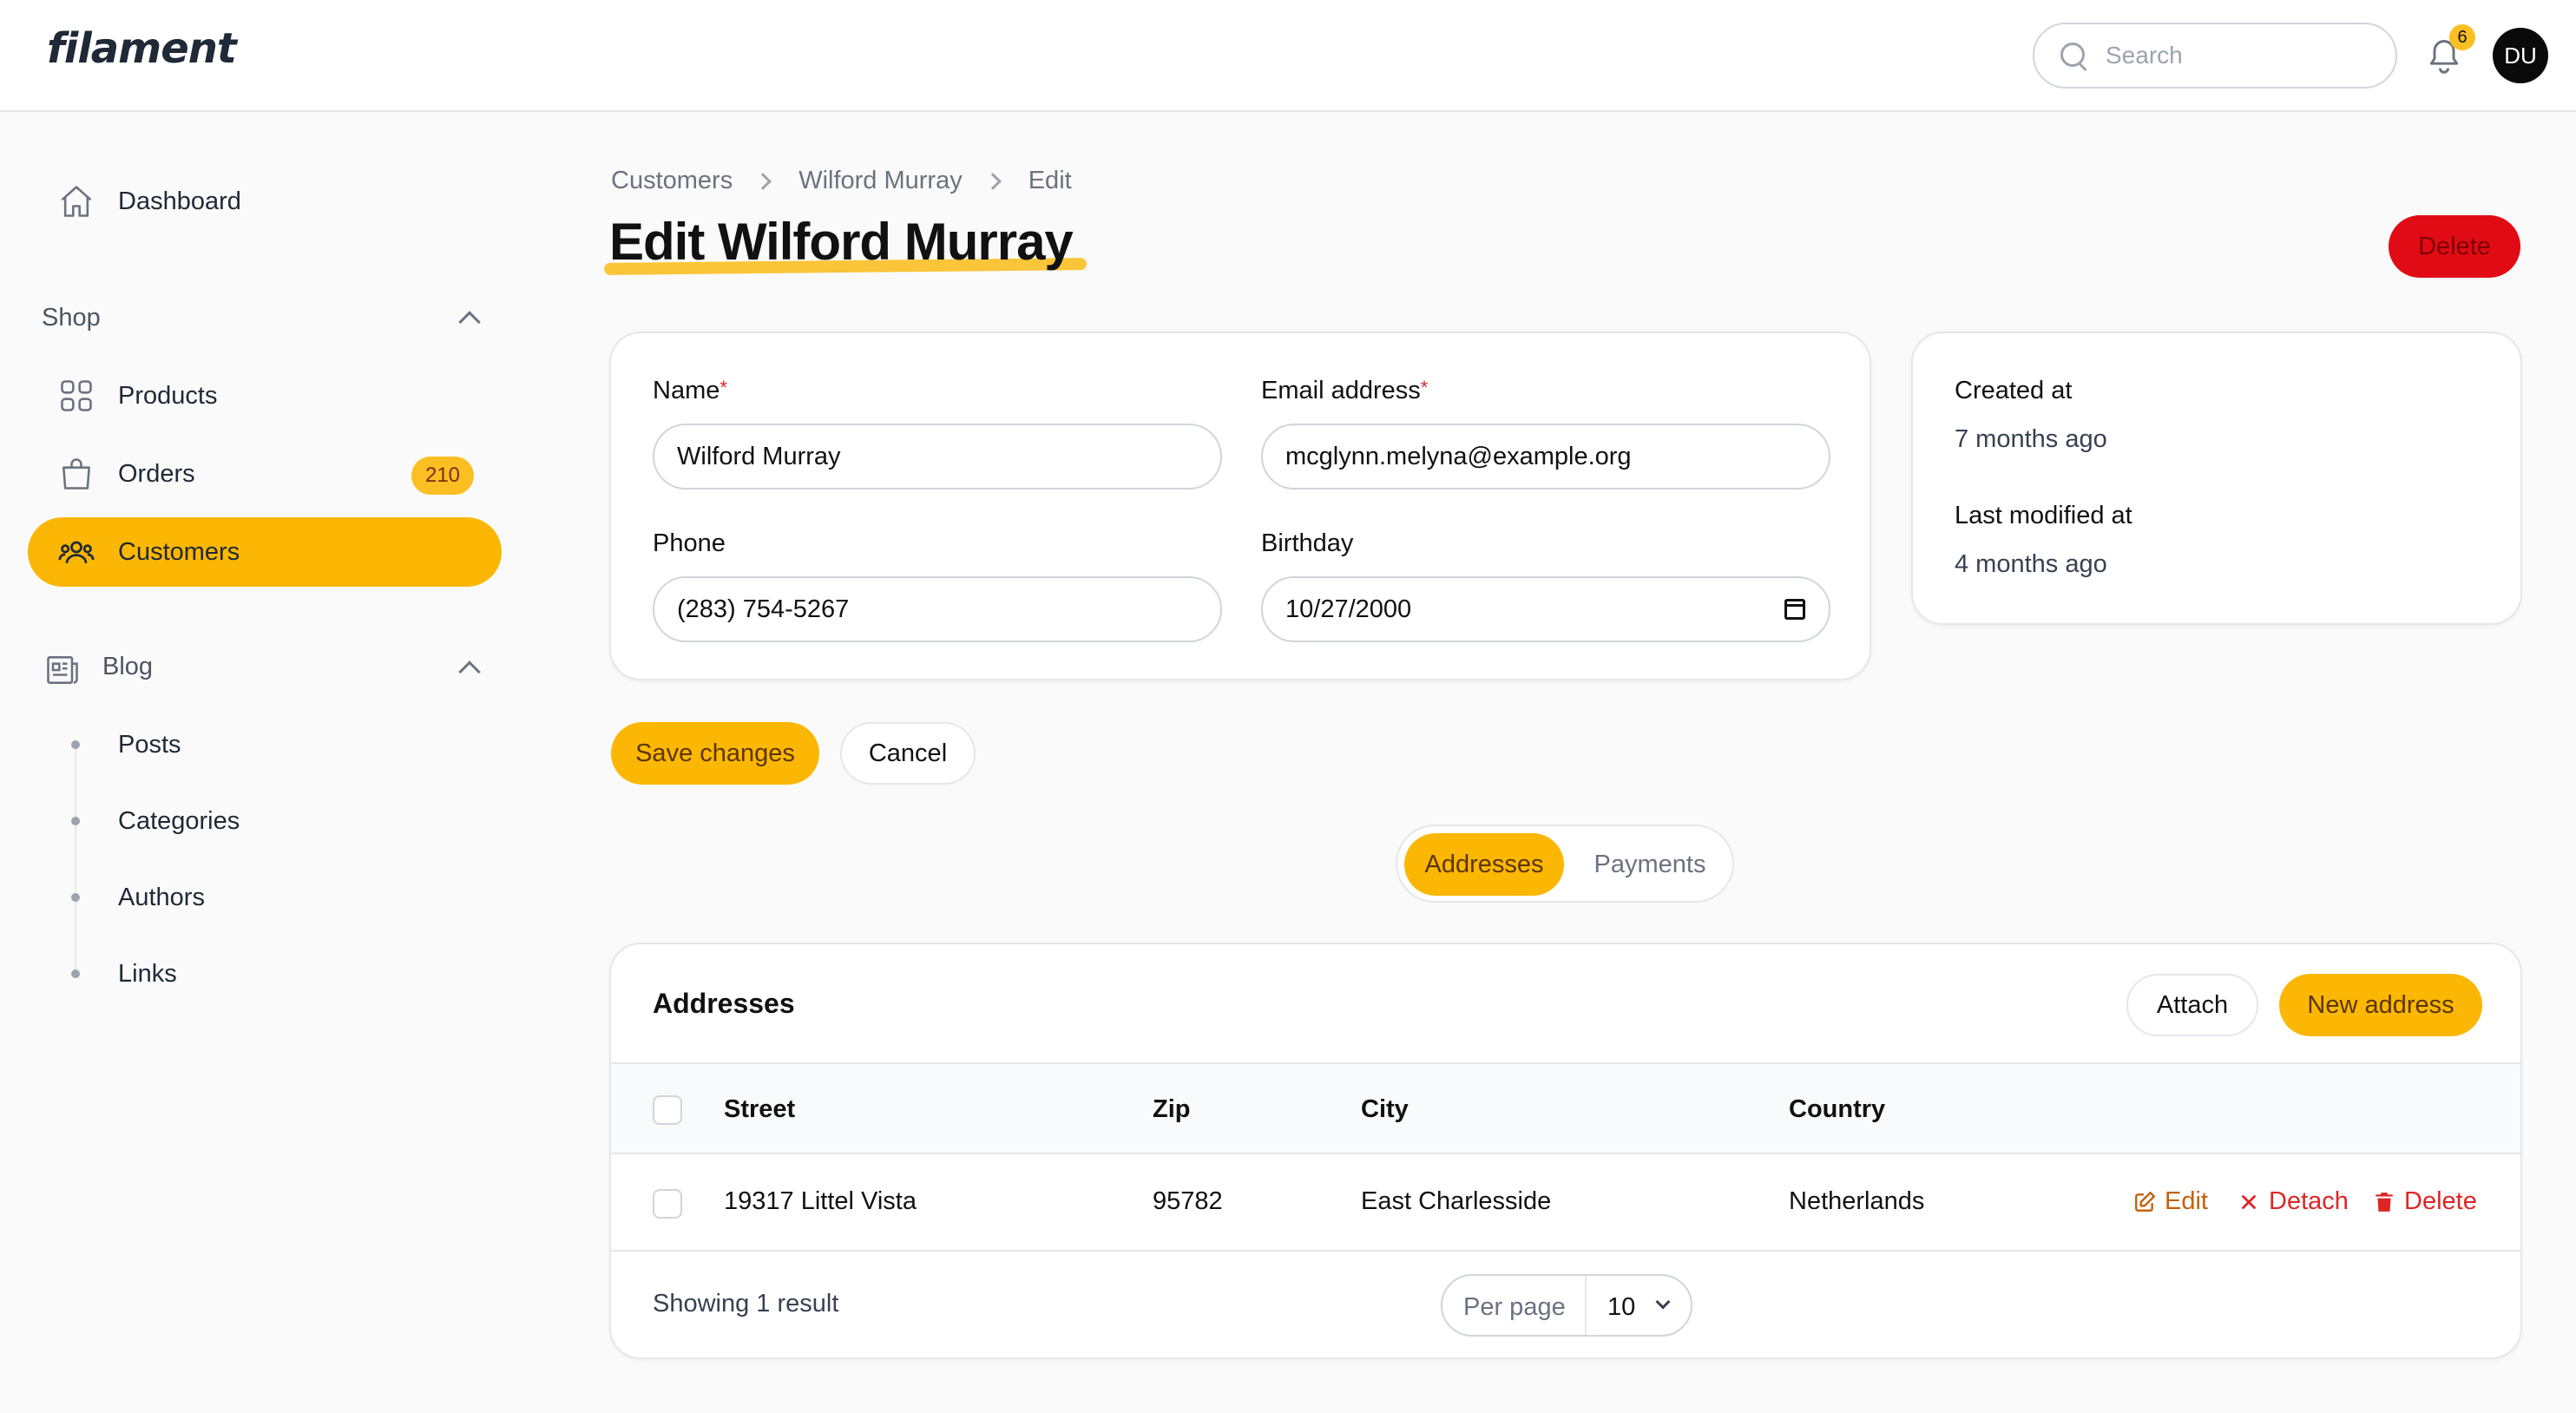 This screenshot has width=2576, height=1413. What do you see at coordinates (265, 552) in the screenshot?
I see `sidebar-item-customers: Customers` at bounding box center [265, 552].